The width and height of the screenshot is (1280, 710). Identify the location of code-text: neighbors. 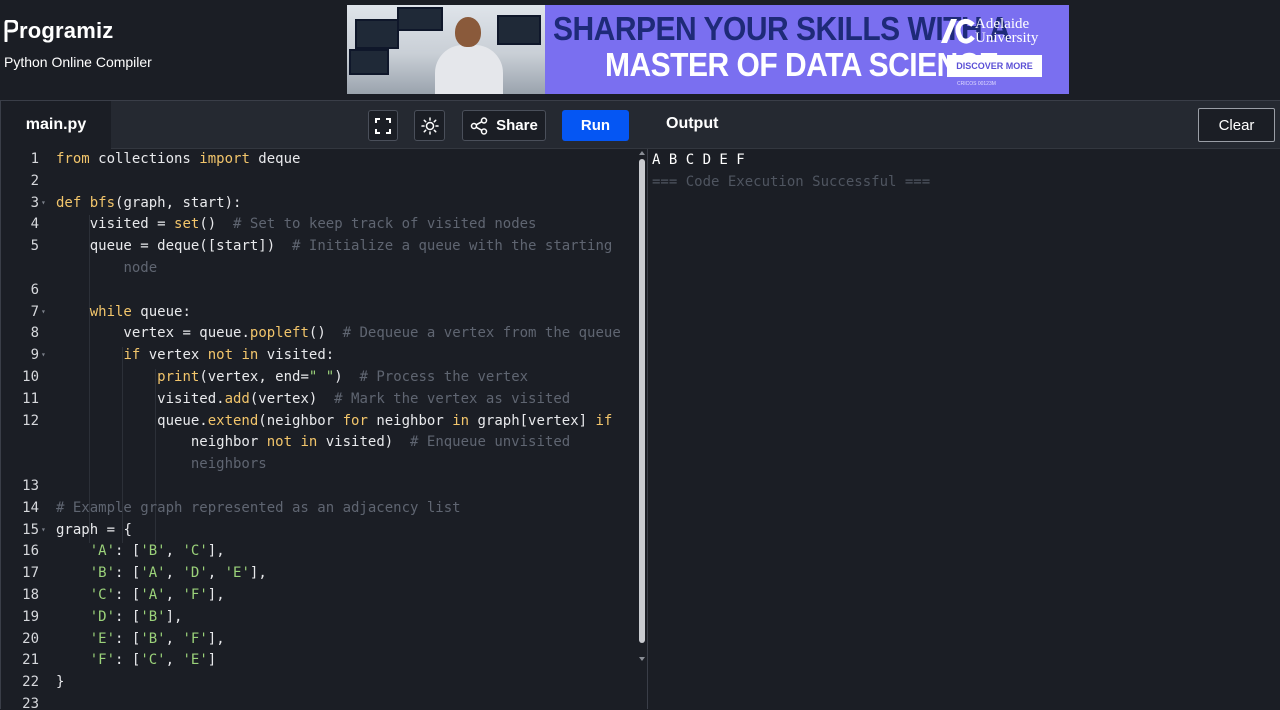
(228, 464).